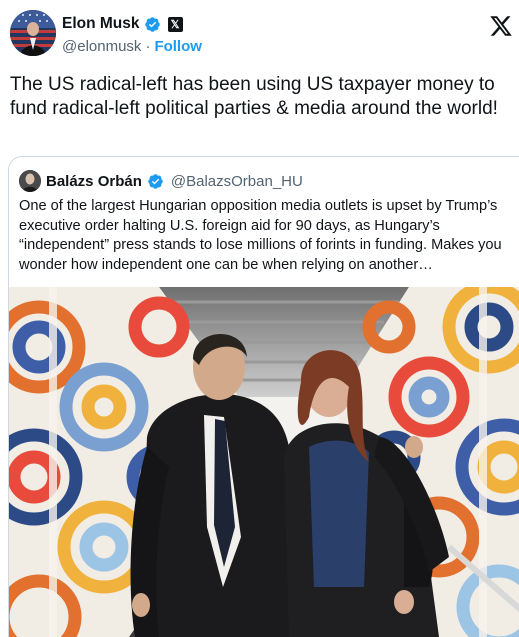 The width and height of the screenshot is (519, 637). Describe the element at coordinates (33, 33) in the screenshot. I see `author-avatar` at that location.